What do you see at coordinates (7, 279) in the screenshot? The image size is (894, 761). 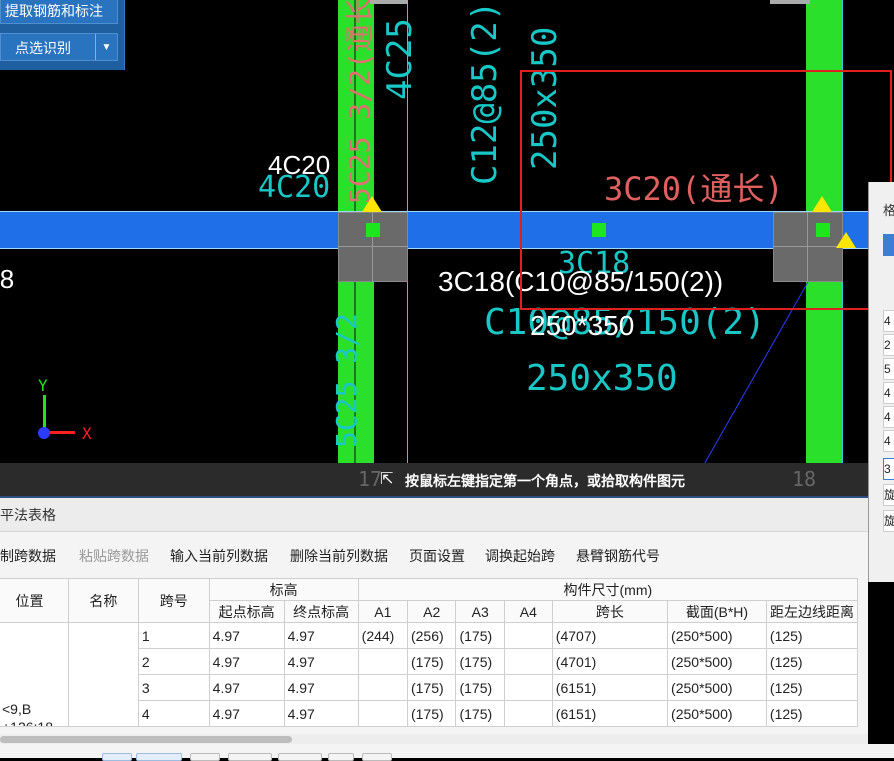 I see `label-3c18-left: 3C18` at bounding box center [7, 279].